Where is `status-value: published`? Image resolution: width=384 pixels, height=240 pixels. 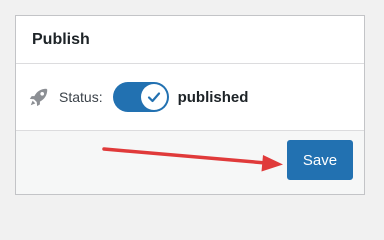
status-value: published is located at coordinates (213, 97).